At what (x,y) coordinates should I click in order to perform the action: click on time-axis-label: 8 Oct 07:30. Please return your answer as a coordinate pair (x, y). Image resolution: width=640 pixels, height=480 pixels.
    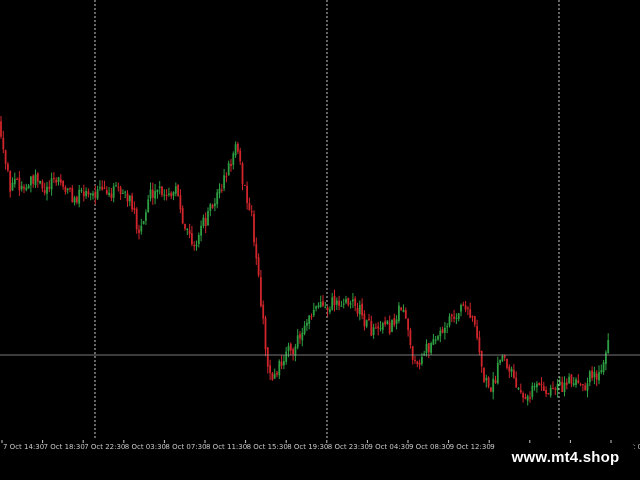
    Looking at the image, I should click on (185, 447).